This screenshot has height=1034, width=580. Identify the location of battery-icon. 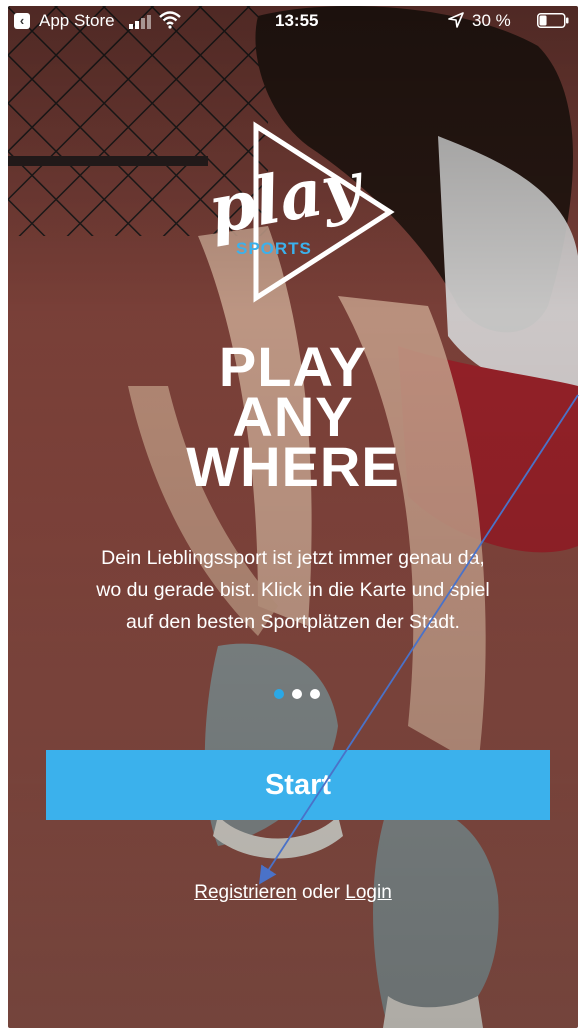
(553, 20).